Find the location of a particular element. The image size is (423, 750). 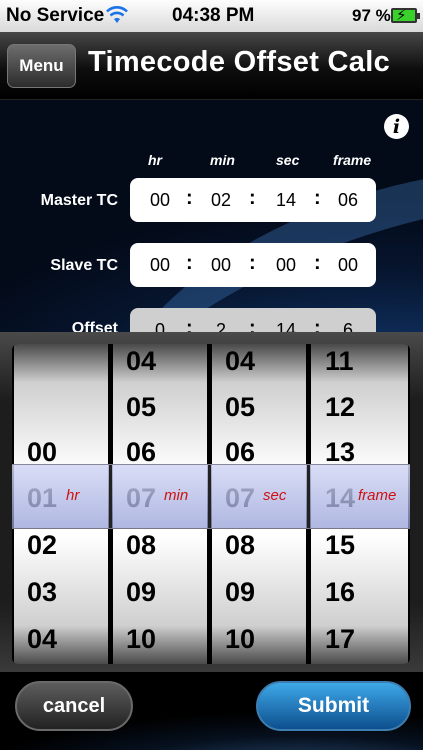

page-title: Timecode Offset Calc is located at coordinates (239, 62).